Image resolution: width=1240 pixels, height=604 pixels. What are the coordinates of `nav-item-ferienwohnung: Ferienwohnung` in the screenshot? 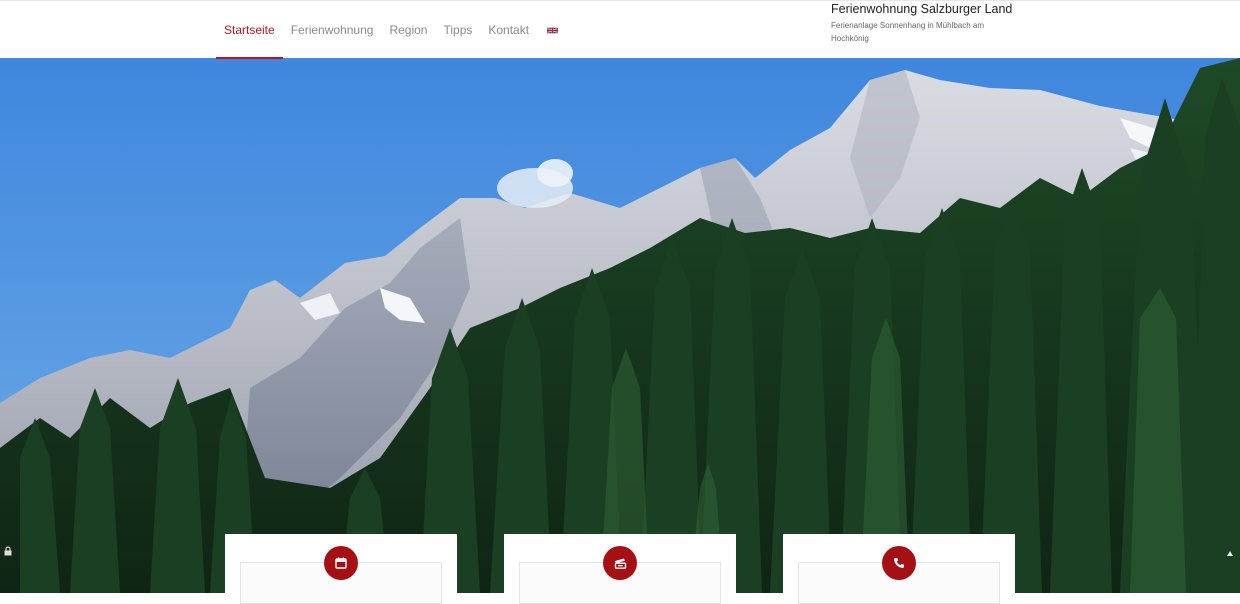 It's located at (332, 30).